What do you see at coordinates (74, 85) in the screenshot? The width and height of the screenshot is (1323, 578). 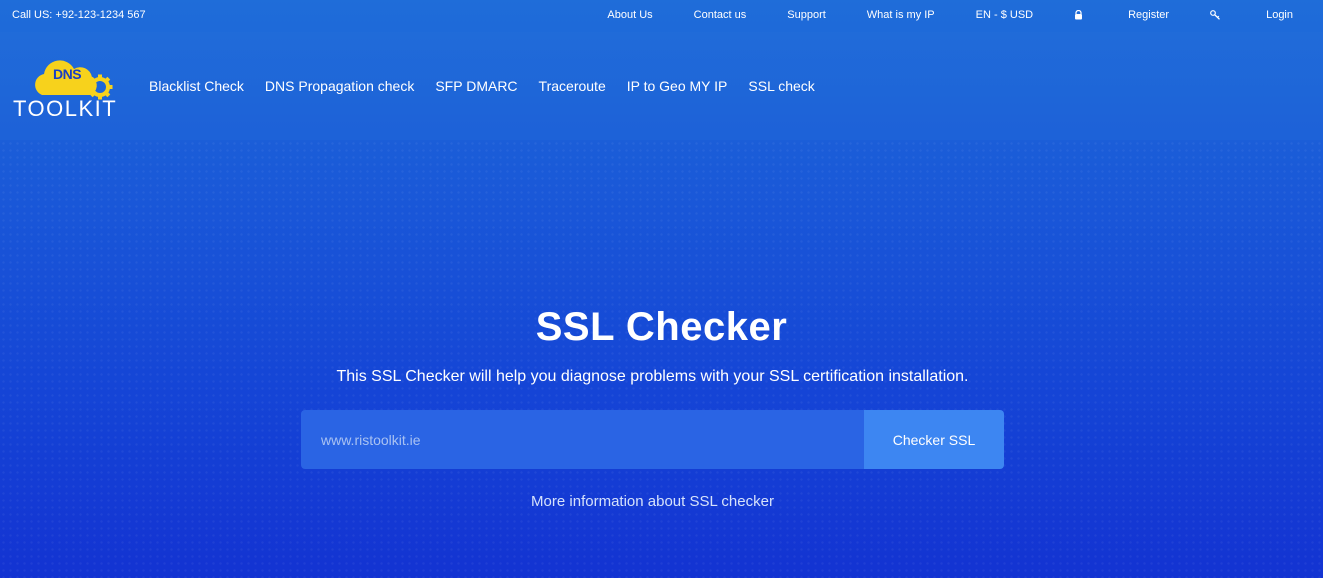 I see `dns-toolkit-logo: DNS TOOLKIT` at bounding box center [74, 85].